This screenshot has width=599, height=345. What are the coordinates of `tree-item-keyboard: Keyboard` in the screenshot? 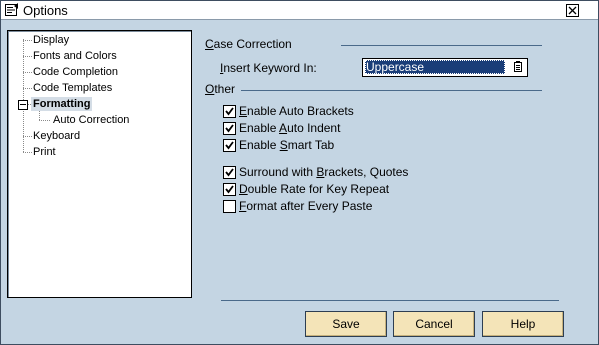 It's located at (56, 136).